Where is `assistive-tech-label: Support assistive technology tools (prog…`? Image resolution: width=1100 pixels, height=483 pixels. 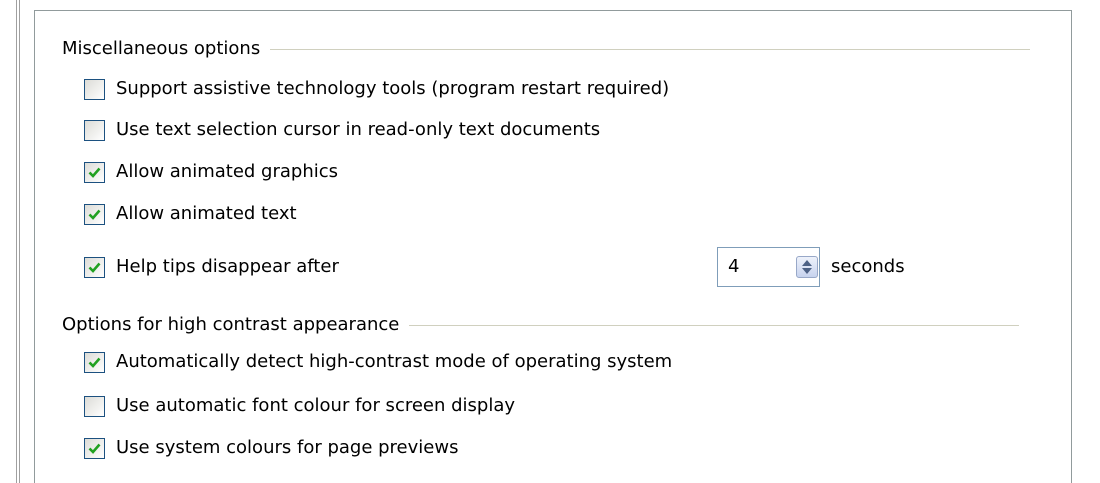
assistive-tech-label: Support assistive technology tools (prog… is located at coordinates (393, 88).